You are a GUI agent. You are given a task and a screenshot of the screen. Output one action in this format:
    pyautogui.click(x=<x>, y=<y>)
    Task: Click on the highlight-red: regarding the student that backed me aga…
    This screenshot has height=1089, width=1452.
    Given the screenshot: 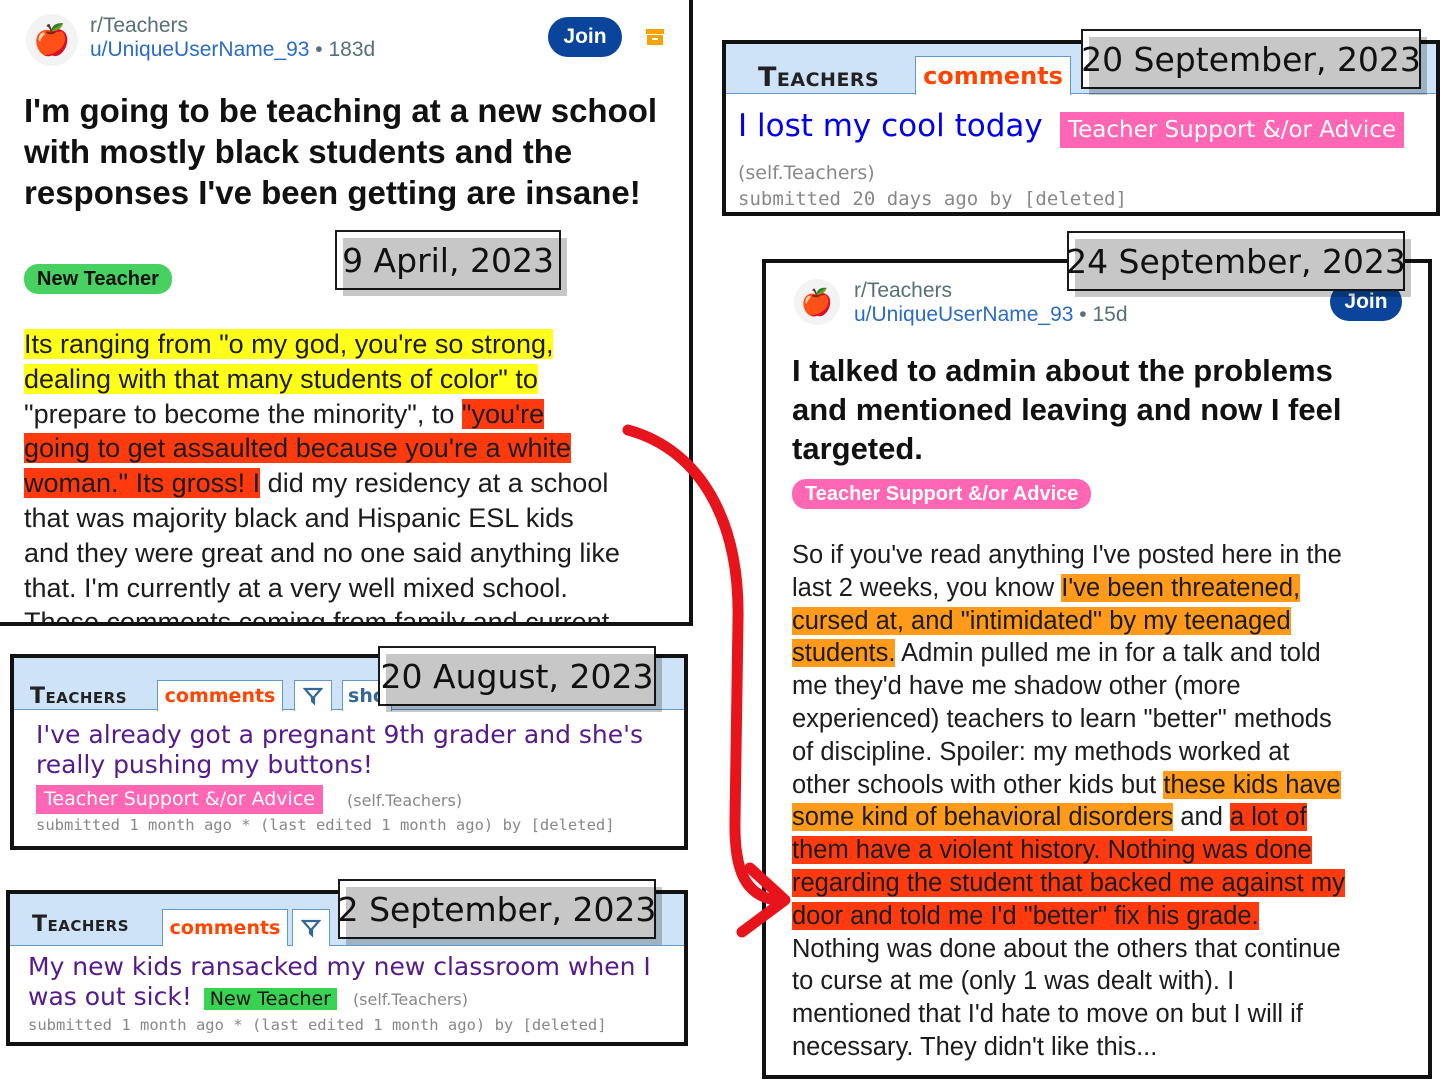 What is the action you would take?
    pyautogui.click(x=1068, y=882)
    